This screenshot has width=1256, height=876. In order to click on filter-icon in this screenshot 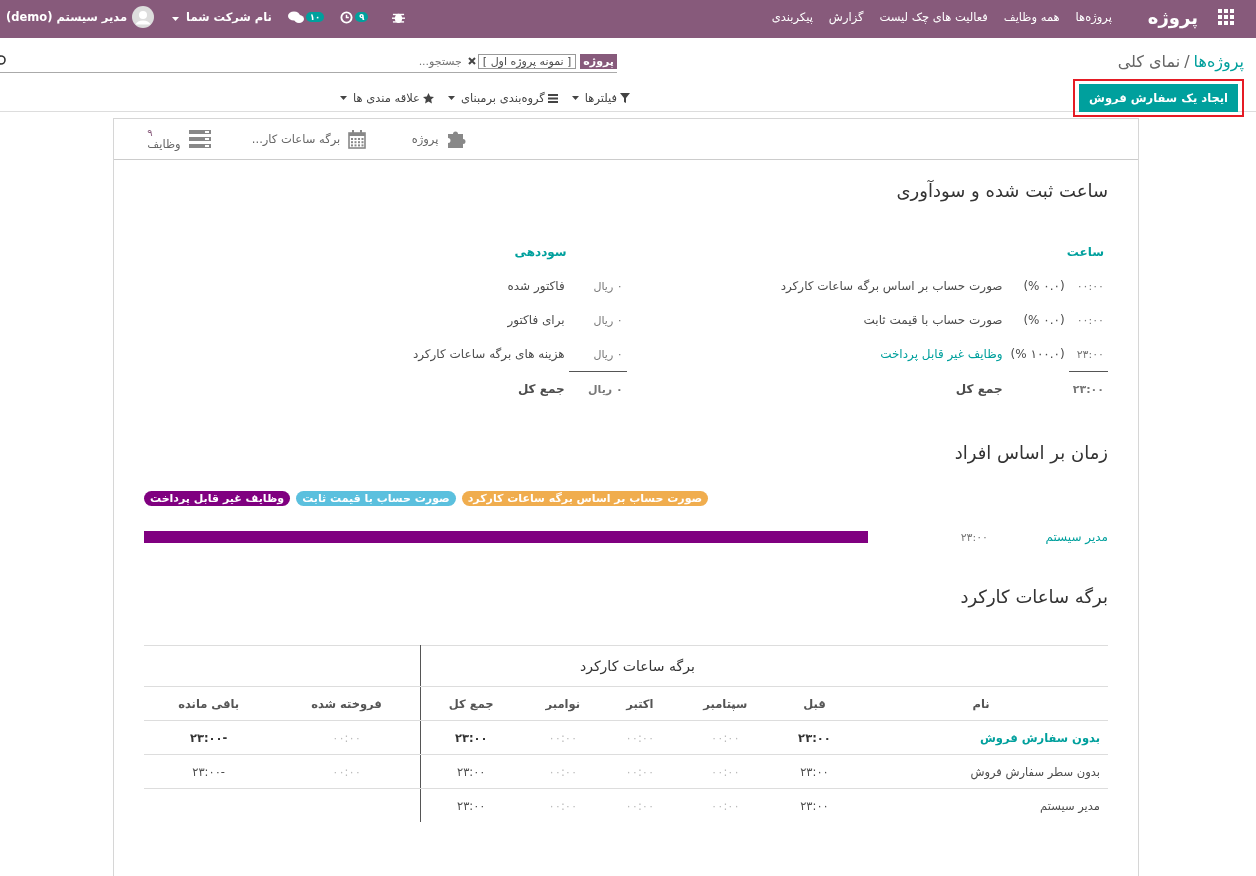, I will do `click(625, 98)`.